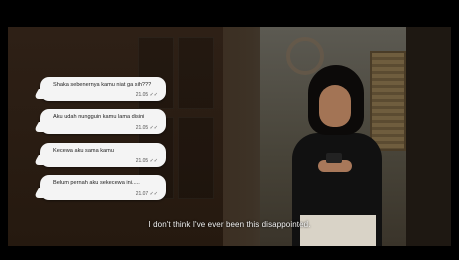 This screenshot has width=459, height=260. What do you see at coordinates (305, 56) in the screenshot?
I see `wall-decoration` at bounding box center [305, 56].